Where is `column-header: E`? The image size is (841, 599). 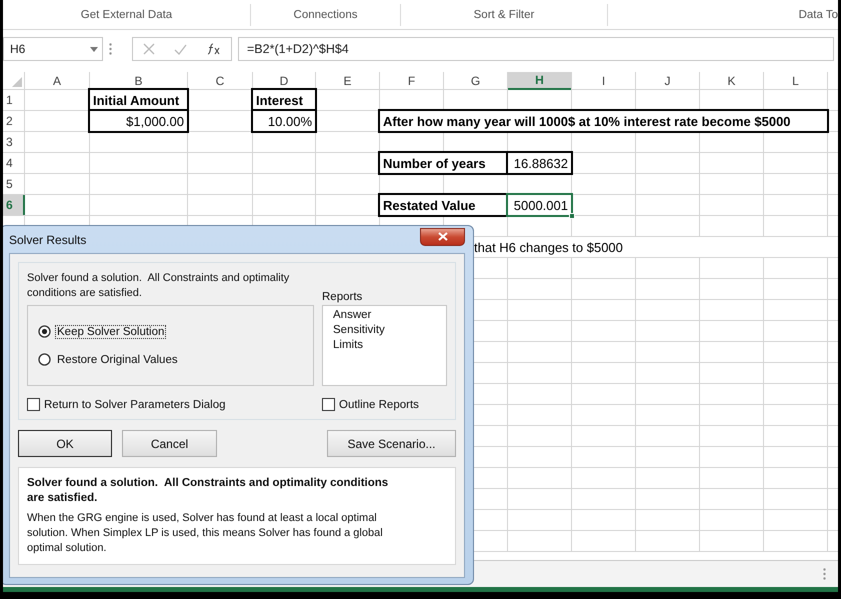 column-header: E is located at coordinates (347, 80).